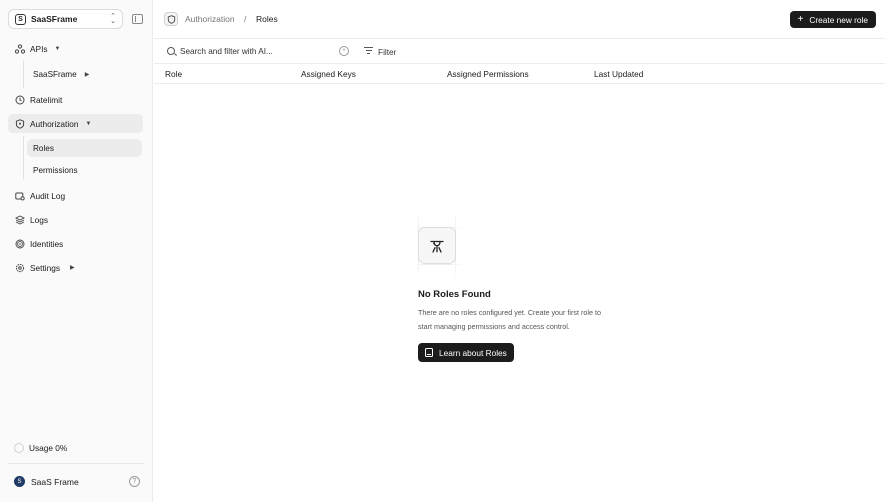  Describe the element at coordinates (473, 352) in the screenshot. I see `learn-about-roles-label: Learn about Roles` at that location.